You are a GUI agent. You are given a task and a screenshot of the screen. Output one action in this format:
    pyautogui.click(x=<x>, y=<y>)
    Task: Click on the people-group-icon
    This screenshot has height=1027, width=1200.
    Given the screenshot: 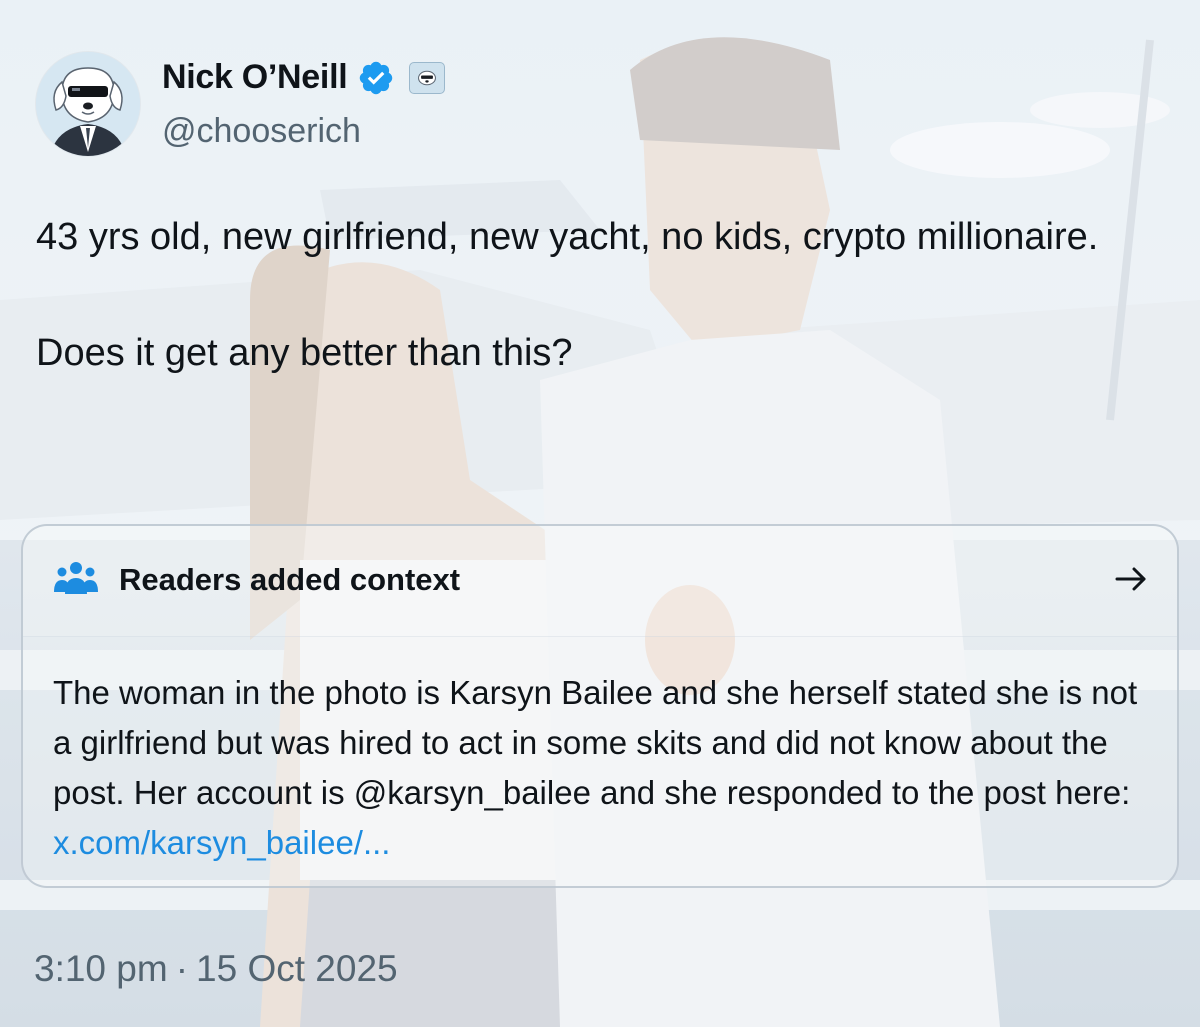 What is the action you would take?
    pyautogui.click(x=76, y=578)
    